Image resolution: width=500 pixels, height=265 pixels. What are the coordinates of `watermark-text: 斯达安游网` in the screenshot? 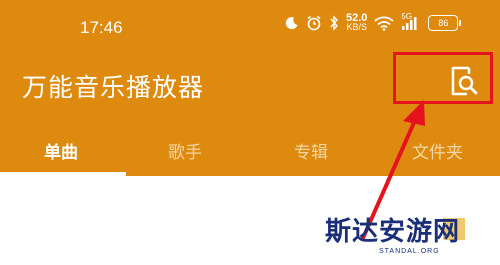 It's located at (393, 232).